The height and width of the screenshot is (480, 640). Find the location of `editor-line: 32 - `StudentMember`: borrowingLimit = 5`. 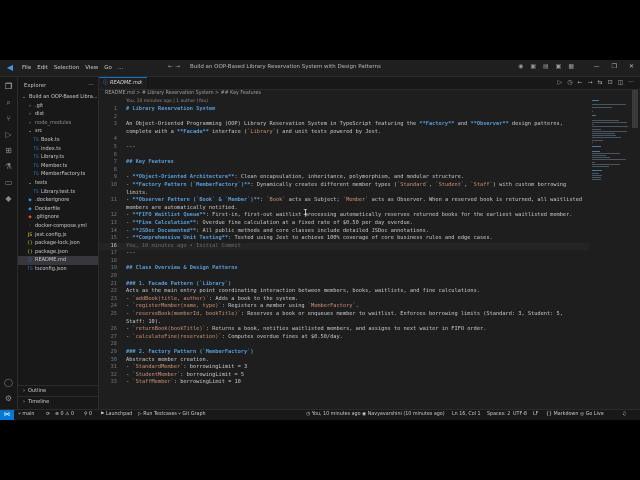

editor-line: 32 - `StudentMember`: borrowingLimit = 5 is located at coordinates (344, 376).